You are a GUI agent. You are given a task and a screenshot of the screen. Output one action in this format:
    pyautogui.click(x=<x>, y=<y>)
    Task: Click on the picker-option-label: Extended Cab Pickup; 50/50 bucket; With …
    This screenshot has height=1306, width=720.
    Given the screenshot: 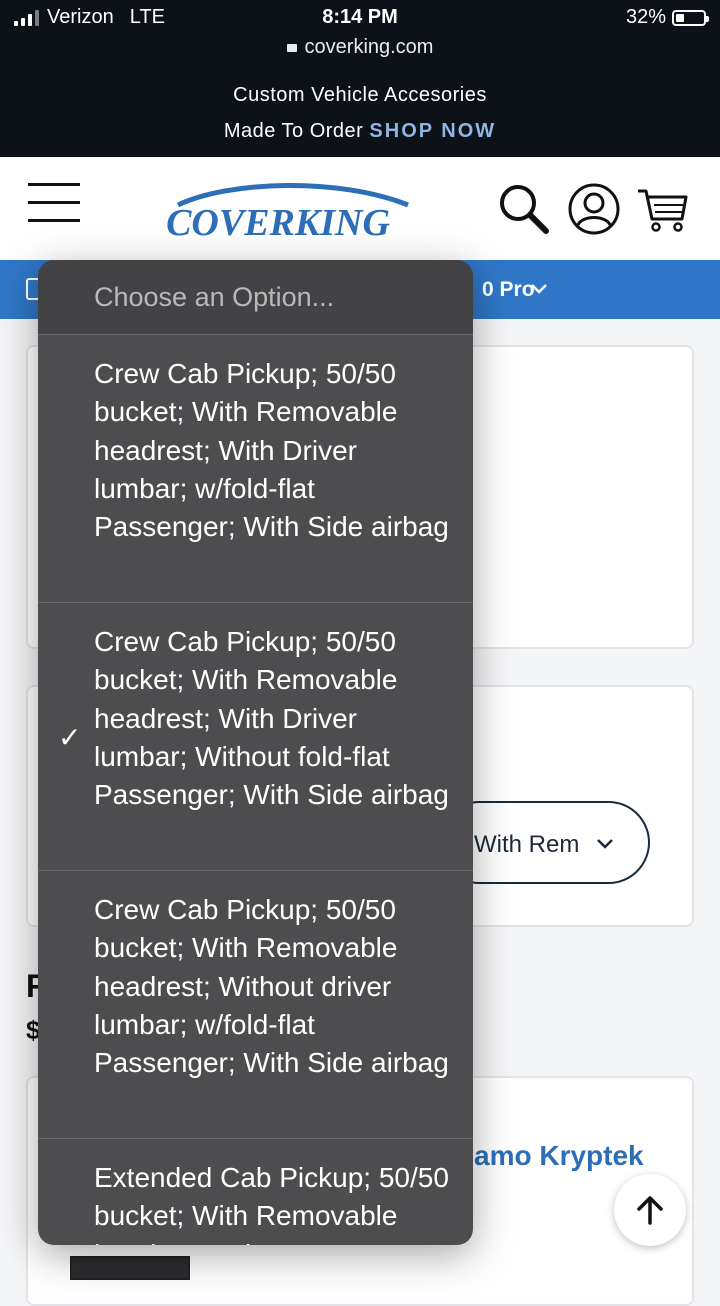 What is the action you would take?
    pyautogui.click(x=271, y=1203)
    